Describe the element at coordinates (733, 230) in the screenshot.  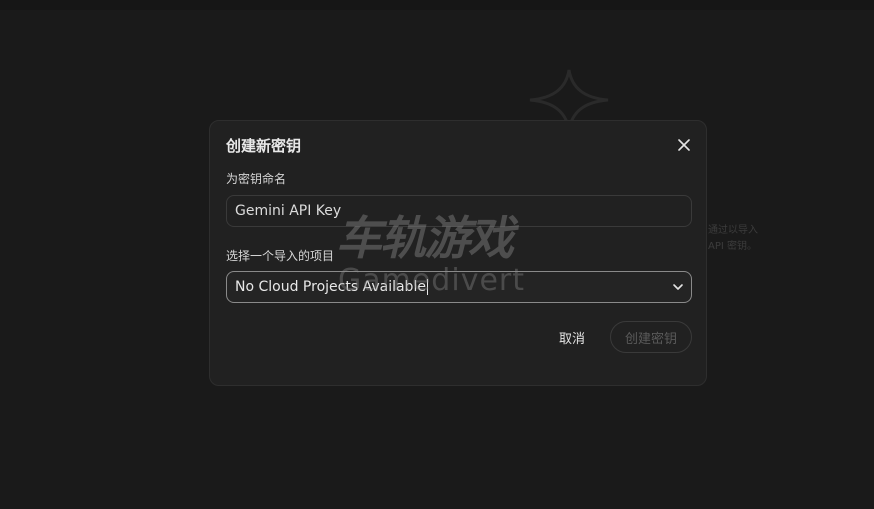
I see `background-text: 通过以导入` at that location.